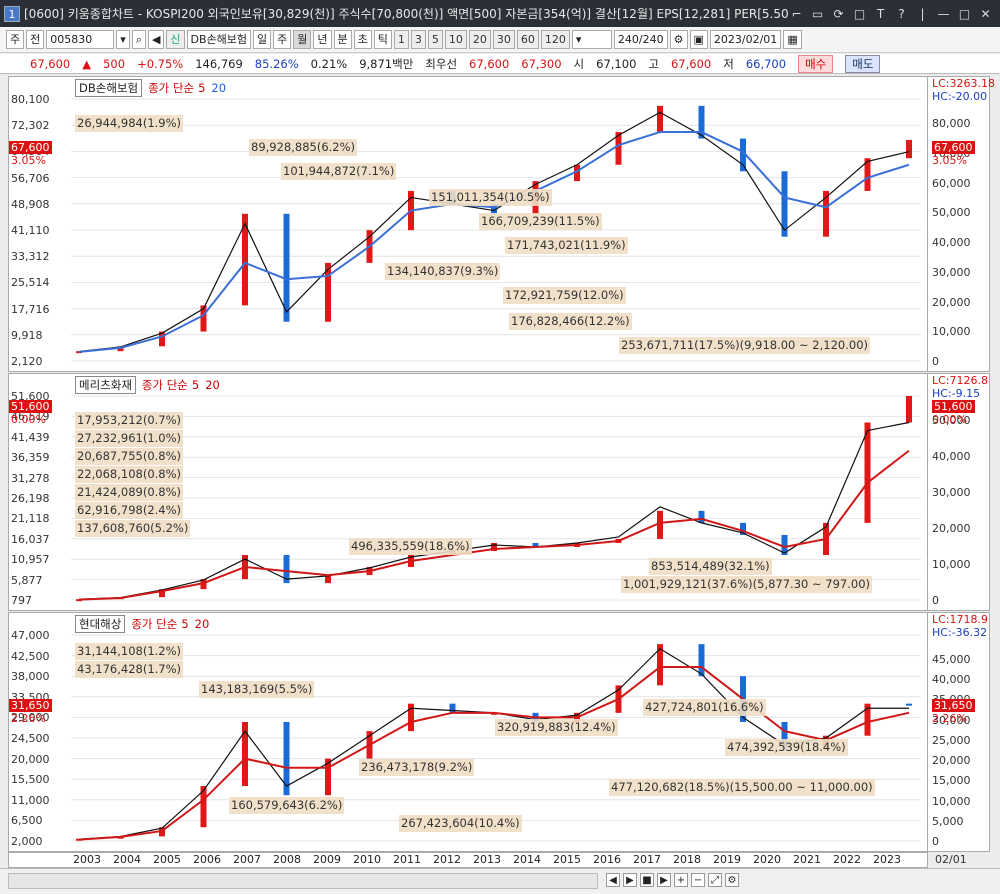 The height and width of the screenshot is (894, 1000). I want to click on left-scale-label: 41,110, so click(30, 230).